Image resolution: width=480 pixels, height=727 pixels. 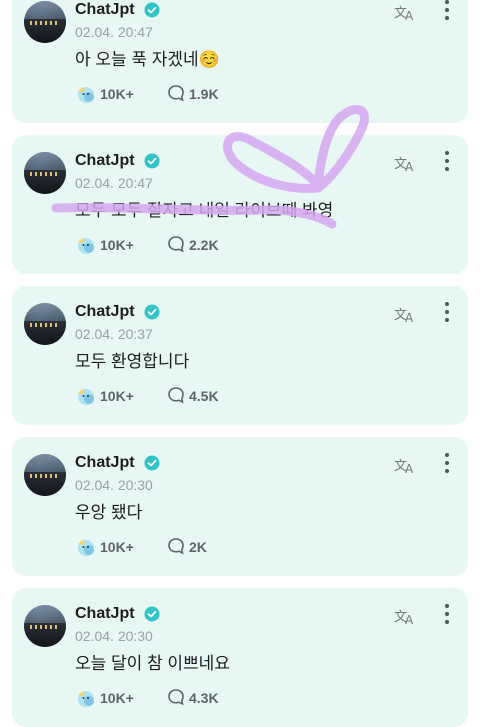 What do you see at coordinates (204, 245) in the screenshot?
I see `comment-count: 2.2K` at bounding box center [204, 245].